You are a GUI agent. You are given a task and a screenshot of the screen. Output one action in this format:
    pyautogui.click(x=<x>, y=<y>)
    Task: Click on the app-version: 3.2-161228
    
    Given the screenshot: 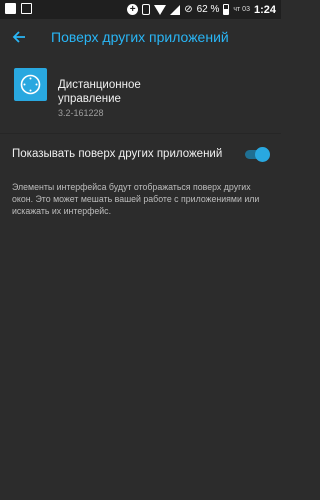 What is the action you would take?
    pyautogui.click(x=81, y=113)
    